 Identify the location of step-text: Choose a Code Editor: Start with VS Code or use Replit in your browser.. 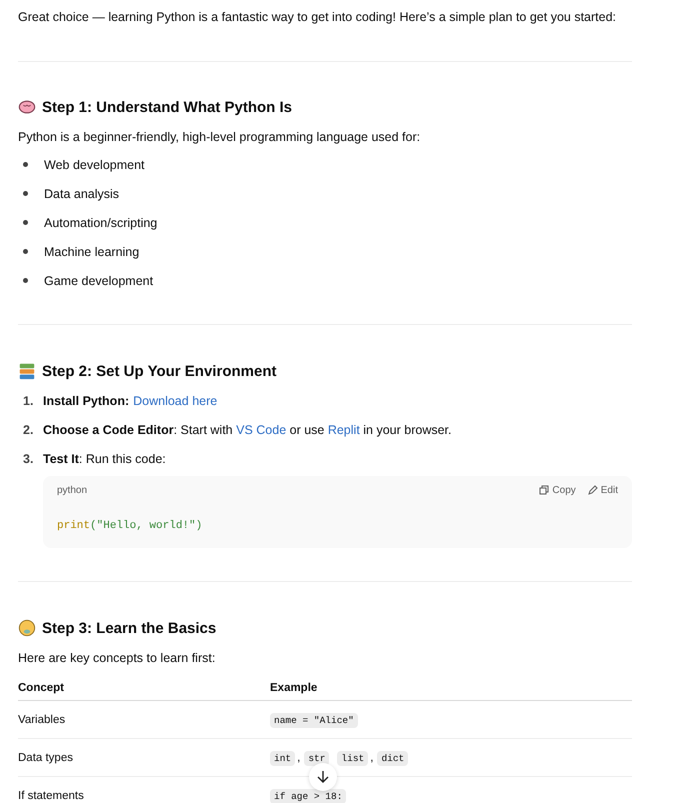
(247, 430).